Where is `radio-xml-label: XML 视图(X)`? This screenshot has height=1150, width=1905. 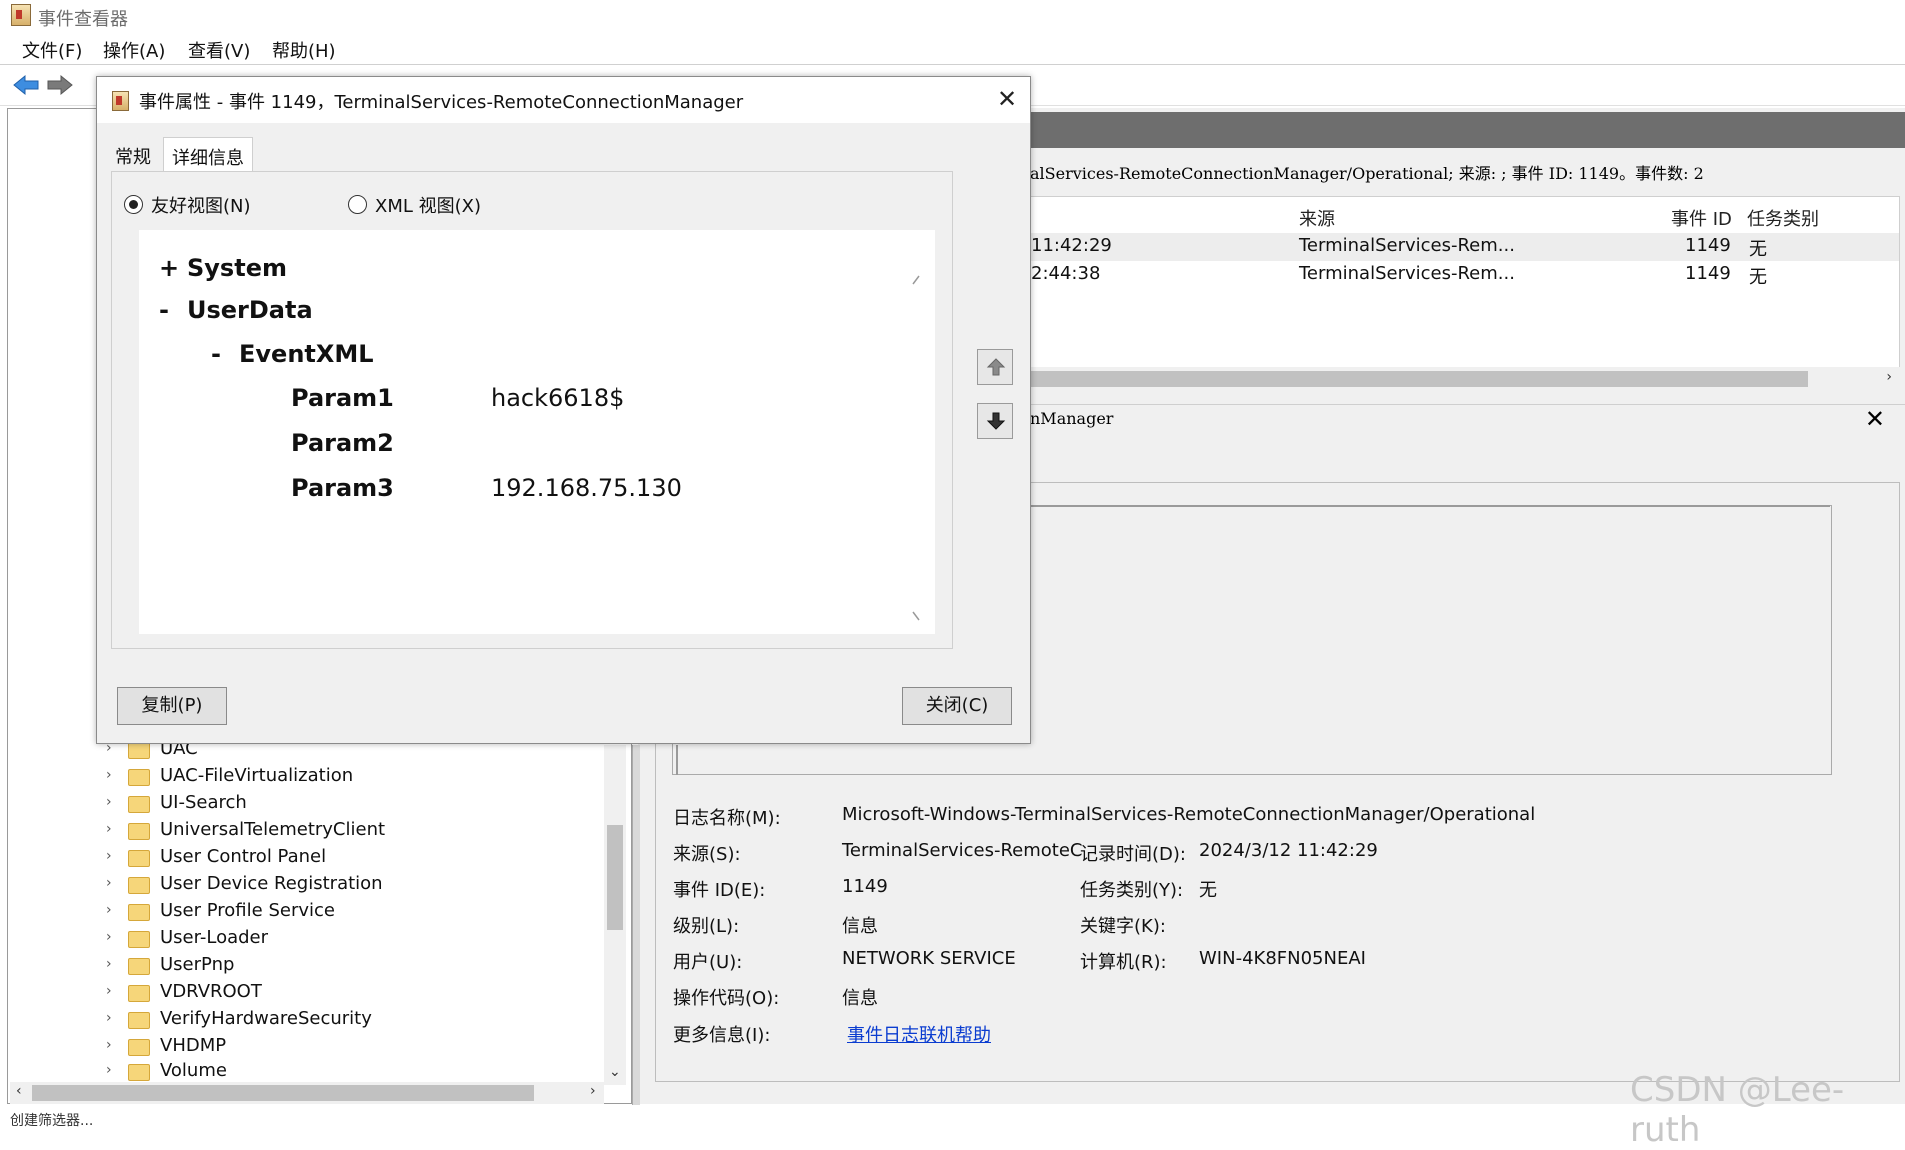
radio-xml-label: XML 视图(X) is located at coordinates (428, 206).